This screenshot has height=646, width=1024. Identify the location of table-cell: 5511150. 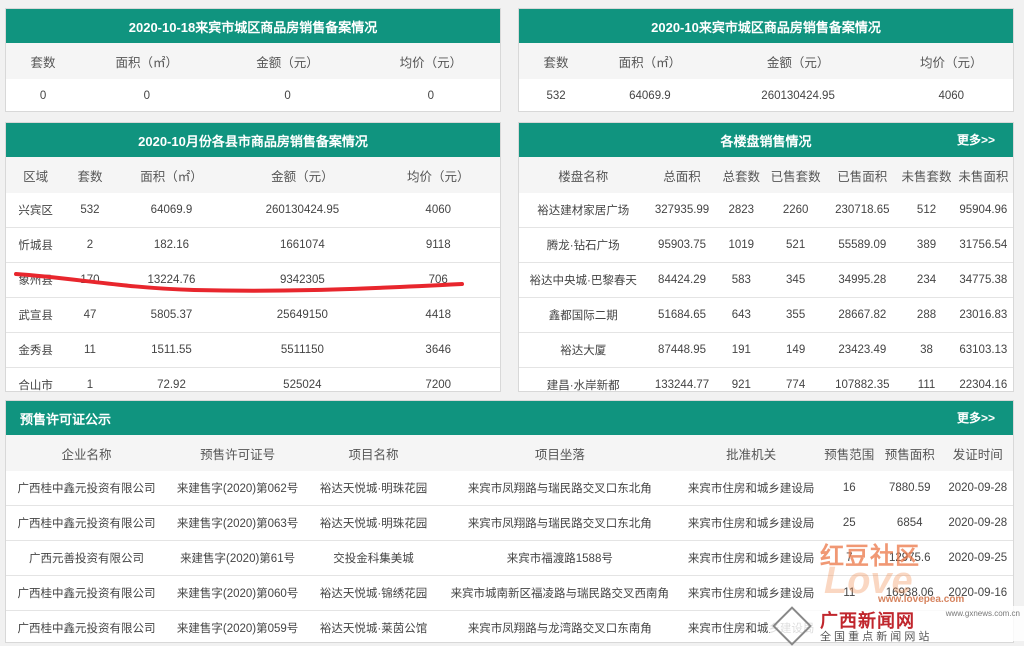
(302, 350).